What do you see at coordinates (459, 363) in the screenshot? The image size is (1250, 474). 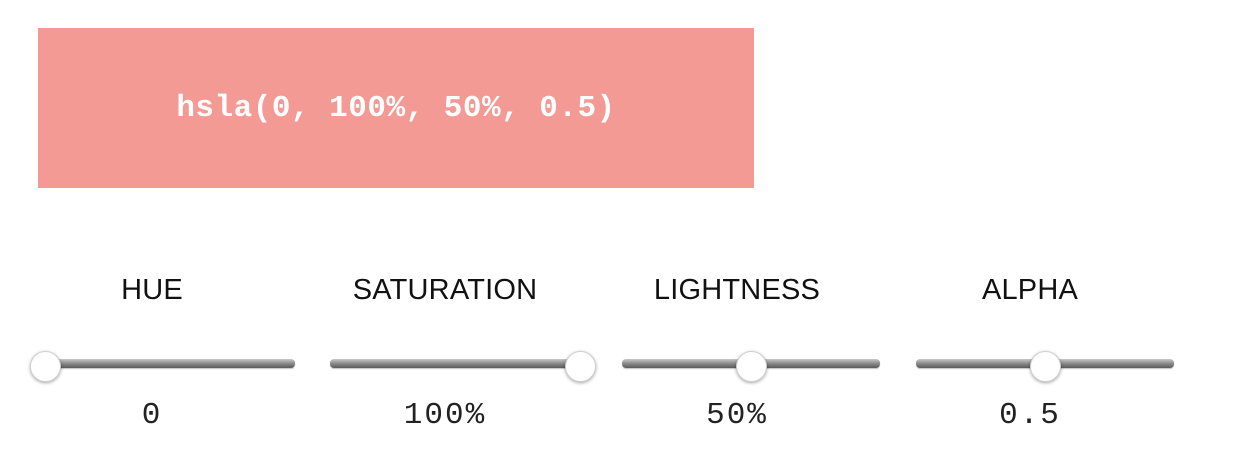 I see `saturation-slider-track` at bounding box center [459, 363].